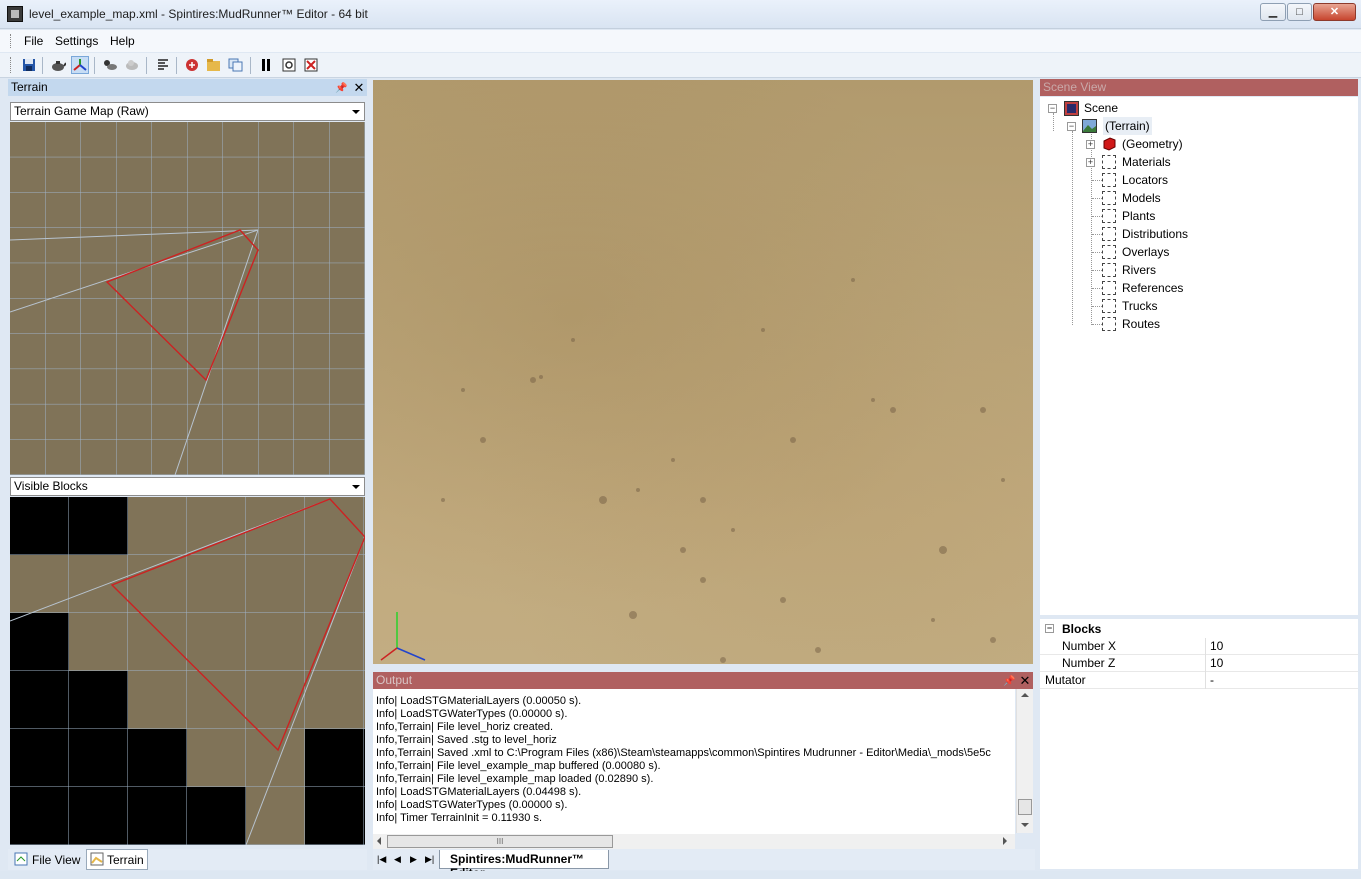 The height and width of the screenshot is (879, 1361). I want to click on log-line: Info| LoadSTGWaterTypes (0.00000 s)., so click(472, 805).